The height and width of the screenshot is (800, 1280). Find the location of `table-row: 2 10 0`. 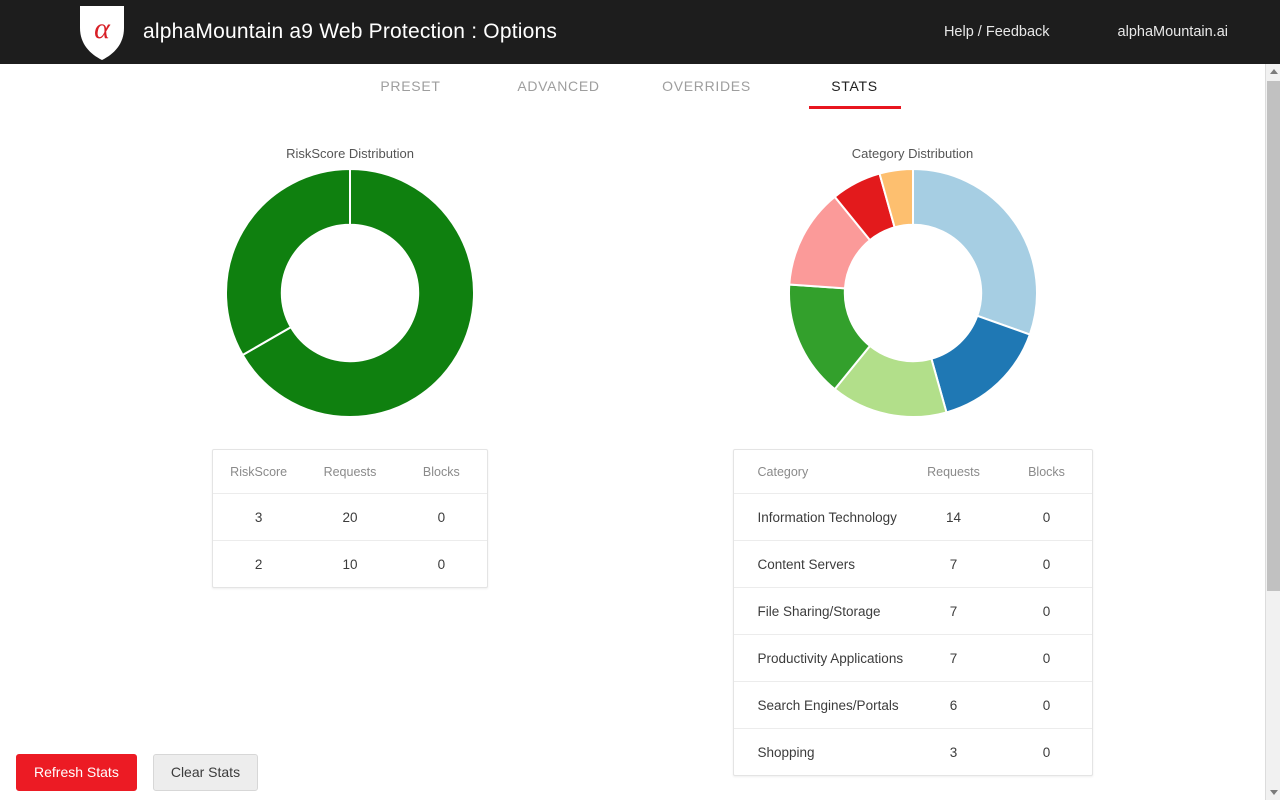

table-row: 2 10 0 is located at coordinates (350, 564).